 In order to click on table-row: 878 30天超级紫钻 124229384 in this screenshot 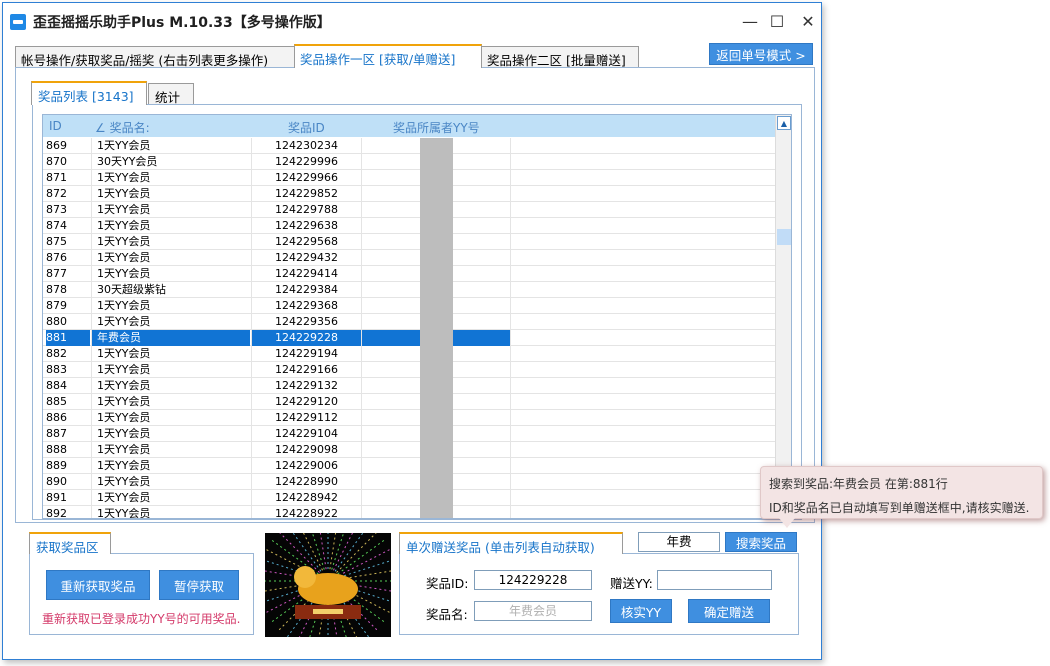, I will do `click(409, 290)`.